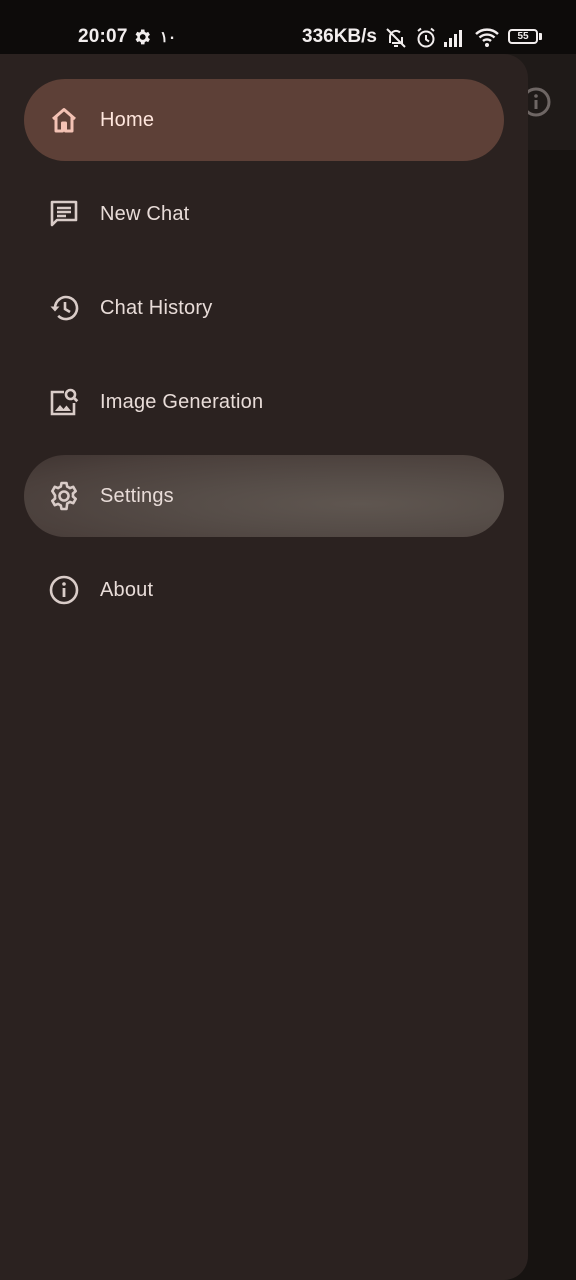 This screenshot has width=576, height=1280. I want to click on bell-off-icon, so click(396, 38).